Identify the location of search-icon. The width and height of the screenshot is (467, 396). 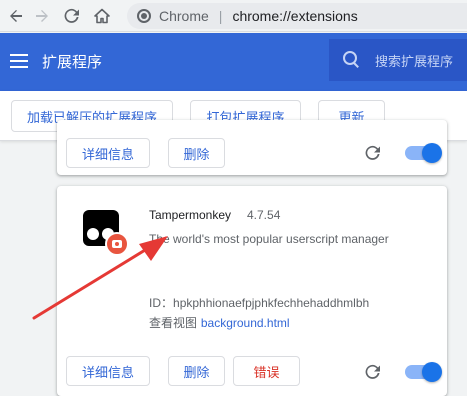
(352, 60).